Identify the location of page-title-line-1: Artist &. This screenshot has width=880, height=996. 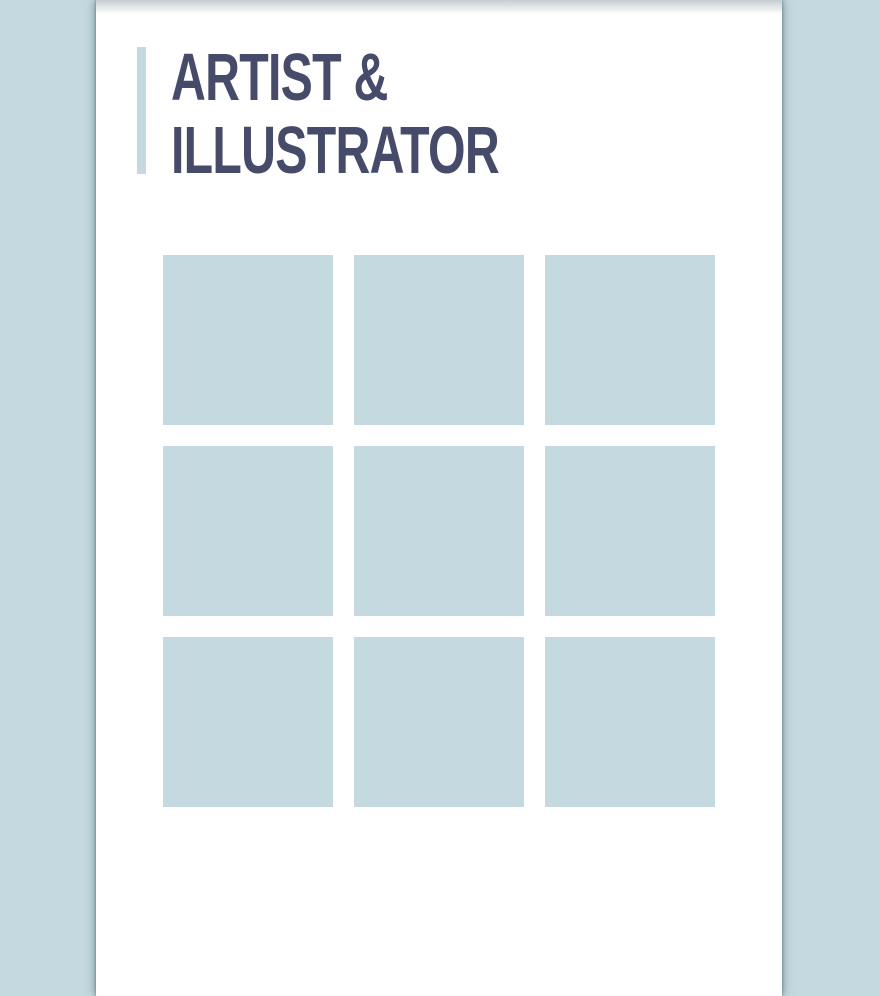
(279, 77).